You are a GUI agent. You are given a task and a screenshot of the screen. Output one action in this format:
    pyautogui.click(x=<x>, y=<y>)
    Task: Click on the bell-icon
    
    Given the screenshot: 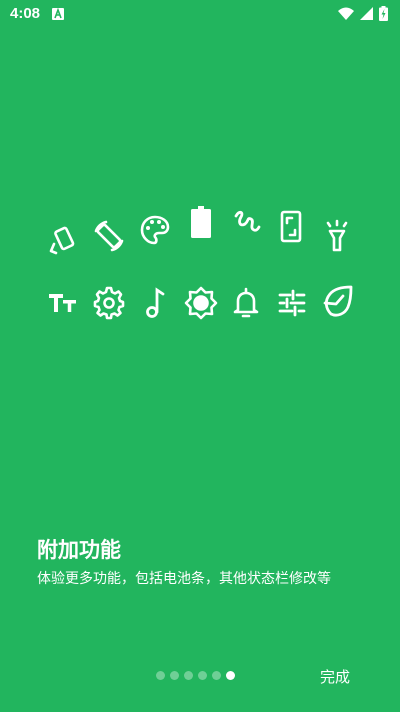 What is the action you would take?
    pyautogui.click(x=246, y=302)
    